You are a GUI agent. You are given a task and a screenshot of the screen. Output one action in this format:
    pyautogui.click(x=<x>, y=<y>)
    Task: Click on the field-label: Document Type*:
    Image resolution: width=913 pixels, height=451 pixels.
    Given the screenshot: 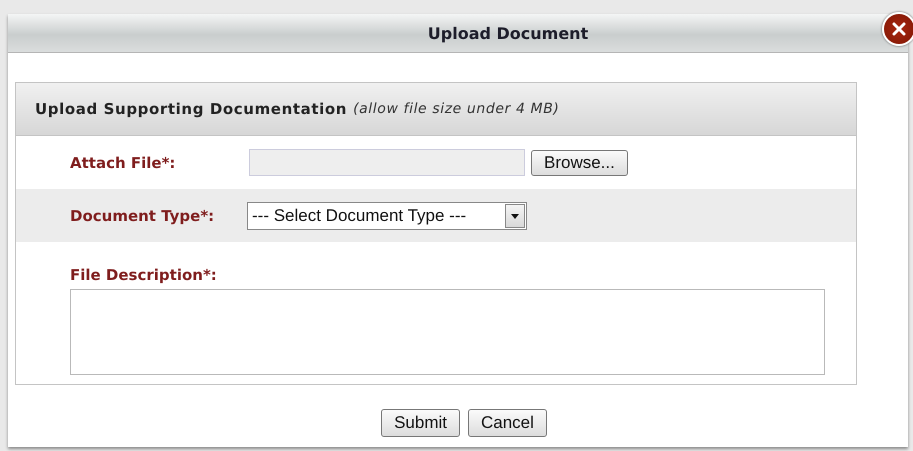 What is the action you would take?
    pyautogui.click(x=143, y=215)
    